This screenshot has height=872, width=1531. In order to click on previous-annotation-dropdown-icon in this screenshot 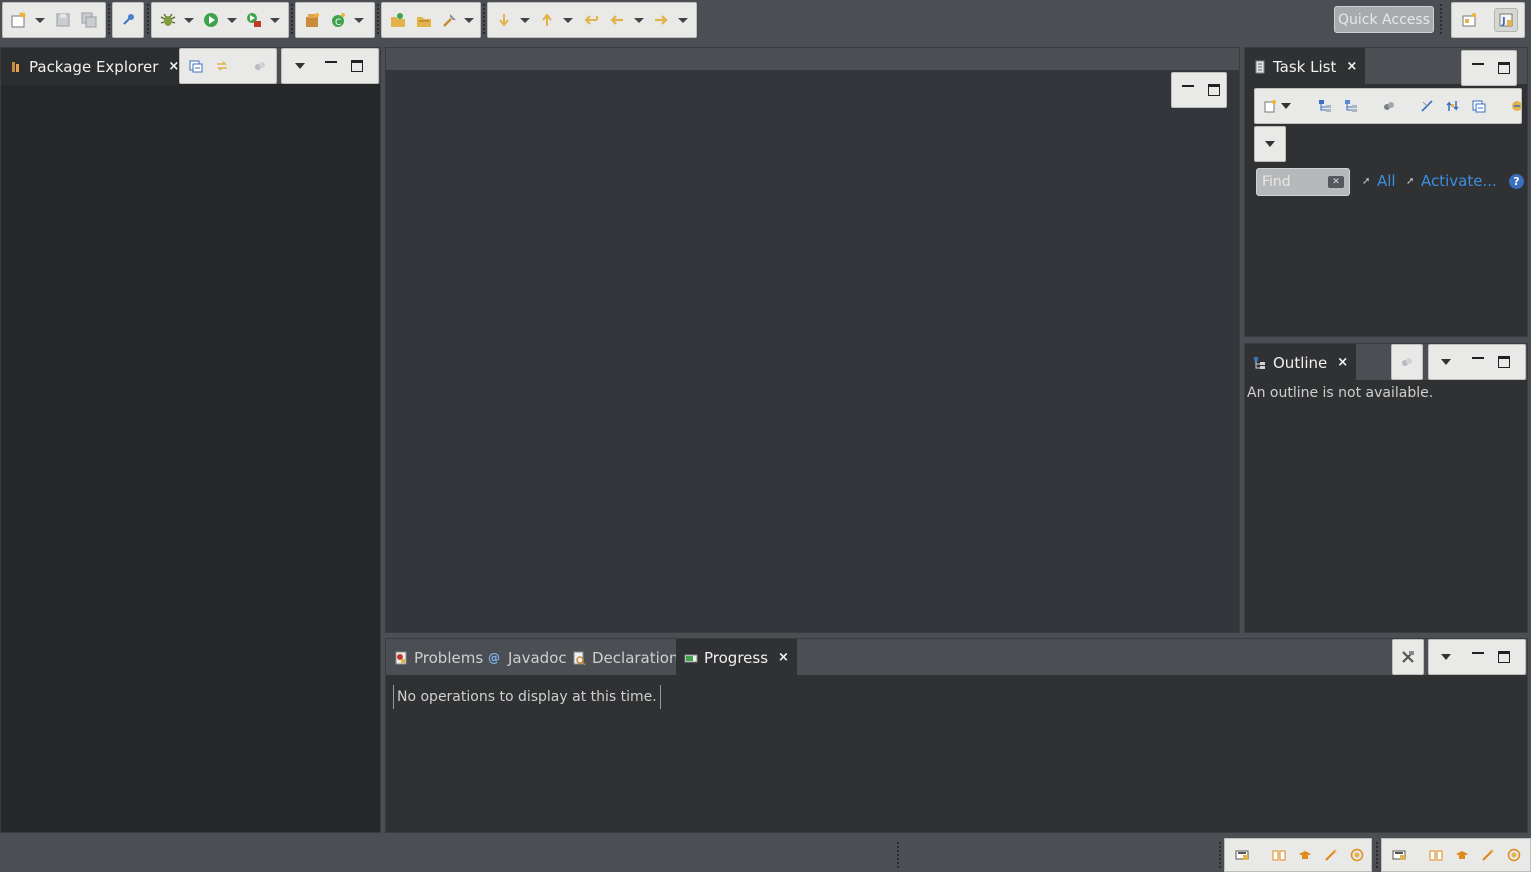, I will do `click(568, 20)`.